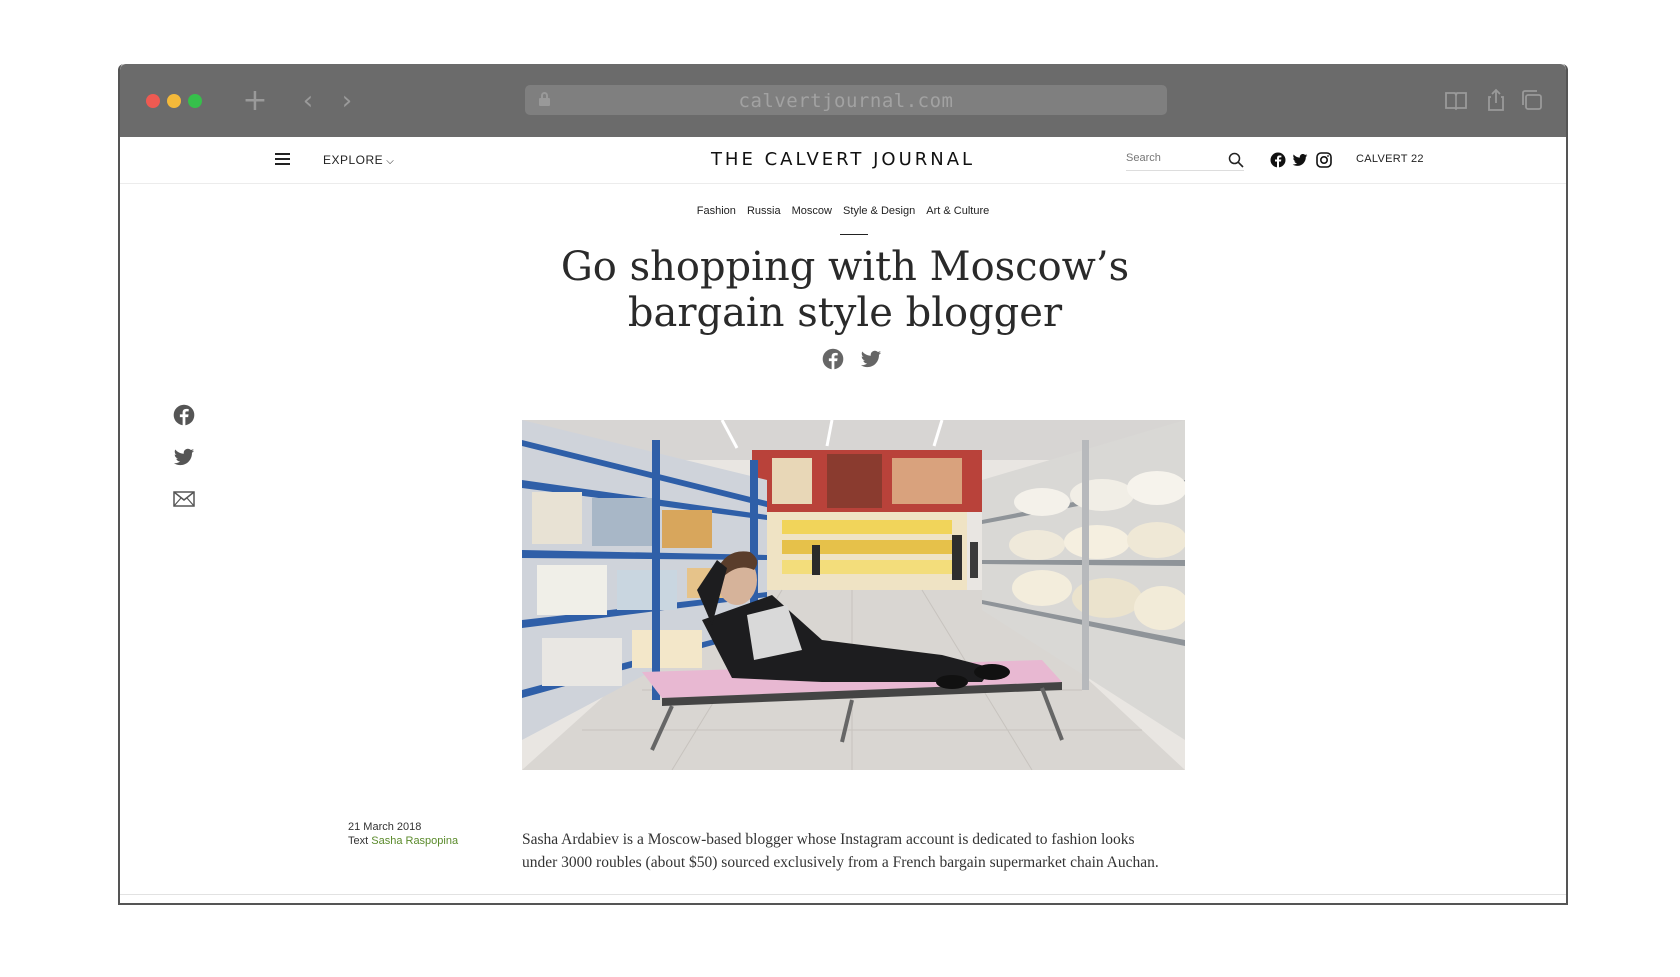 This screenshot has height=977, width=1680. Describe the element at coordinates (358, 841) in the screenshot. I see `byline-label: Text` at that location.